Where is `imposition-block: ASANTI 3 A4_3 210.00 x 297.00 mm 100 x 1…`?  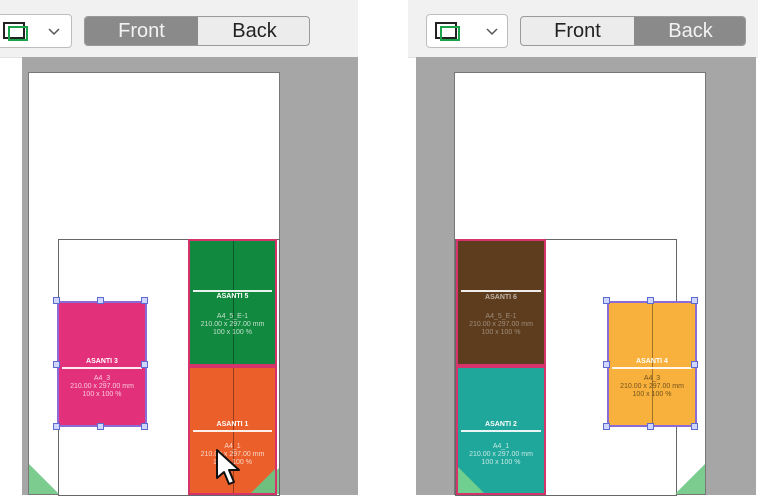 imposition-block: ASANTI 3 A4_3 210.00 x 297.00 mm 100 x 1… is located at coordinates (102, 364).